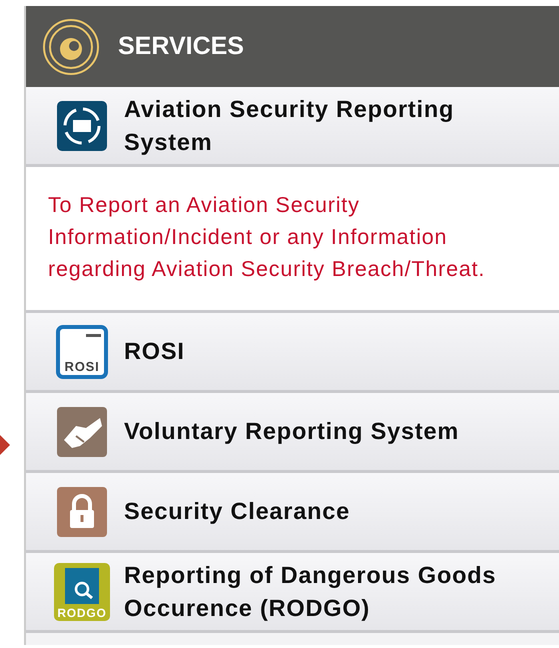 The height and width of the screenshot is (648, 559). What do you see at coordinates (292, 353) in the screenshot?
I see `service-item: ROSI ROSI` at bounding box center [292, 353].